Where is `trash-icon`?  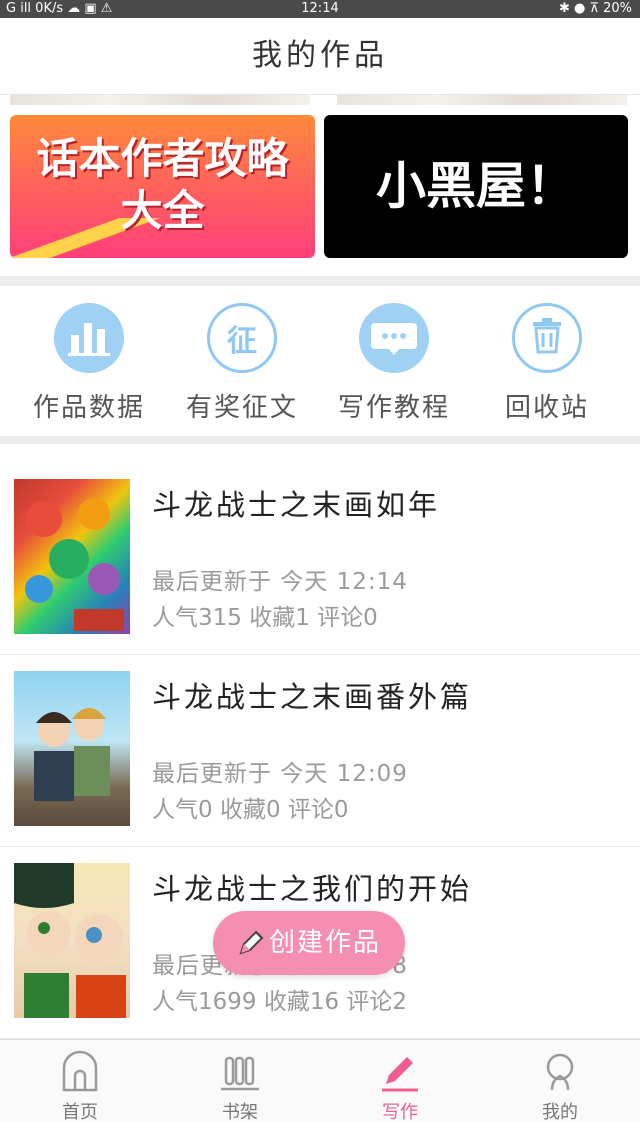
trash-icon is located at coordinates (547, 338).